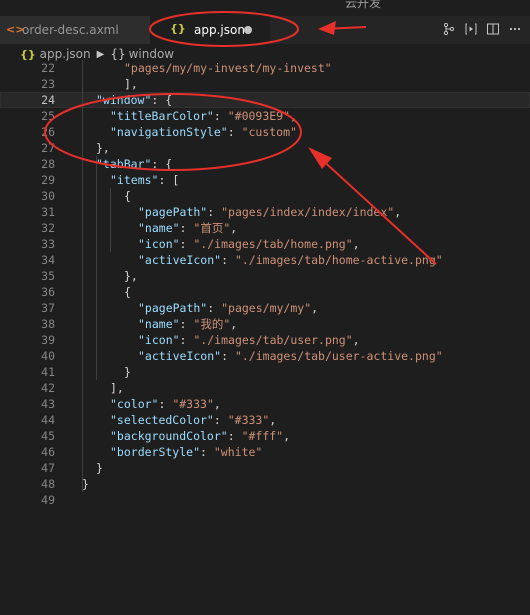 This screenshot has height=615, width=530. What do you see at coordinates (159, 324) in the screenshot?
I see `json-key: "name"` at bounding box center [159, 324].